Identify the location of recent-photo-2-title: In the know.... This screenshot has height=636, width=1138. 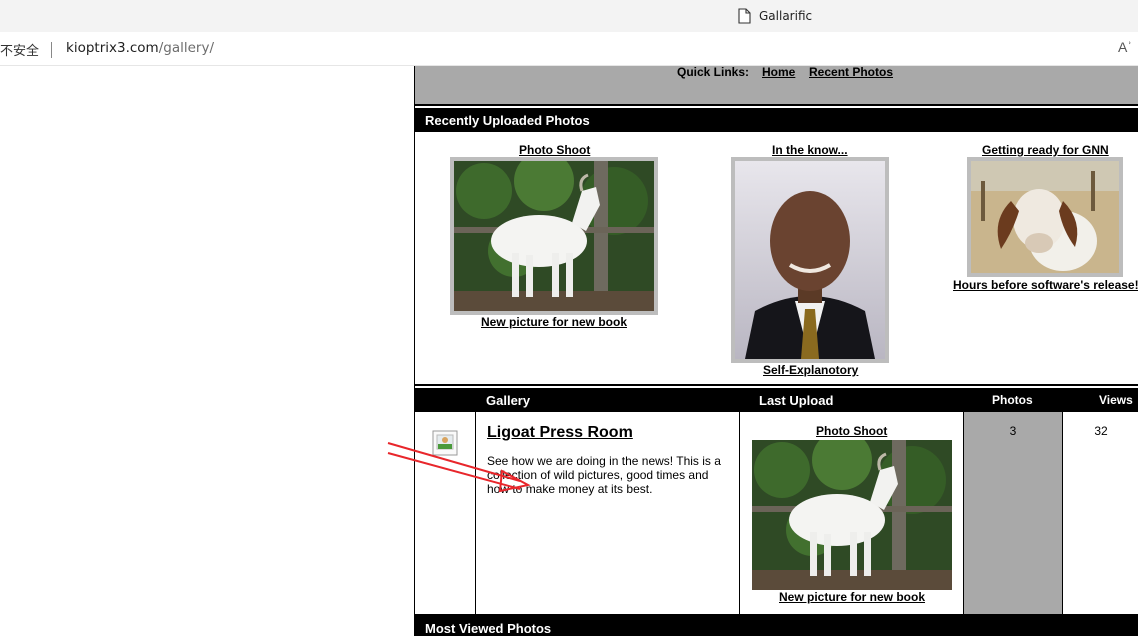
(810, 150).